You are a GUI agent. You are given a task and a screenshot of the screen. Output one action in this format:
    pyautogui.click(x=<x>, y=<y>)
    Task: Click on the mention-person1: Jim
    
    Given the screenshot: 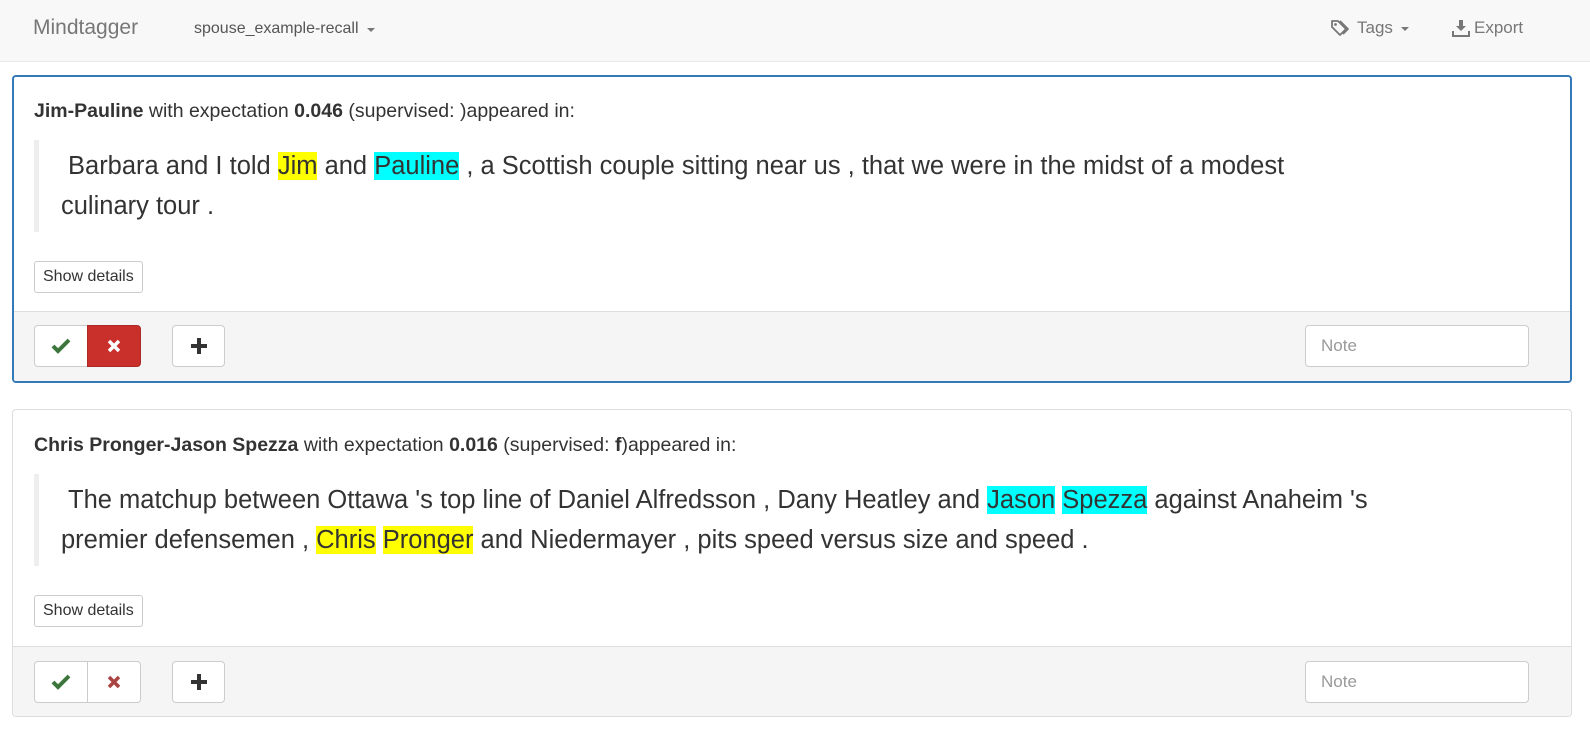 What is the action you would take?
    pyautogui.click(x=297, y=166)
    